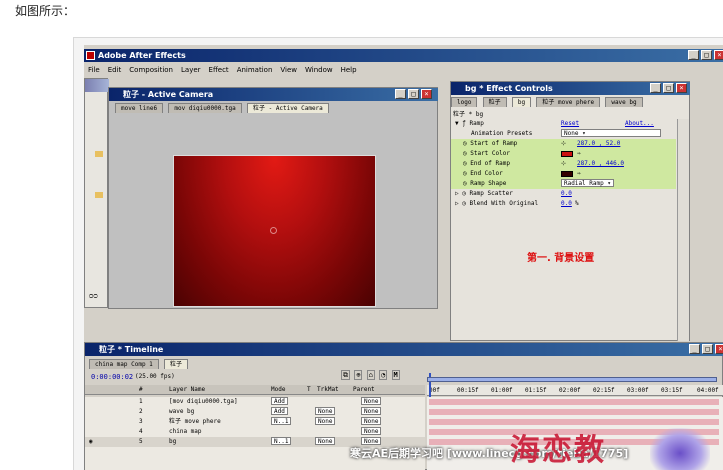 This screenshot has width=723, height=470. Describe the element at coordinates (139, 108) in the screenshot. I see `tab-move-line6: move line6` at that location.